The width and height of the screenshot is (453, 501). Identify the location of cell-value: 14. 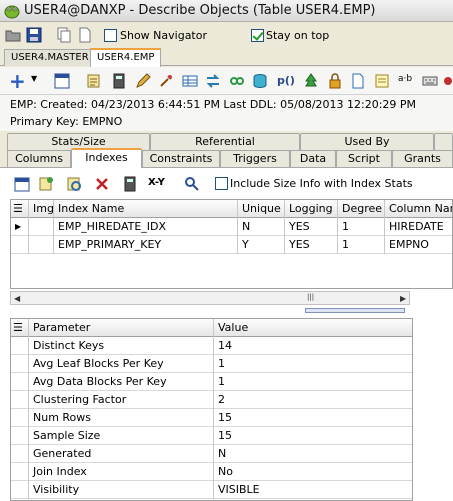
(313, 346).